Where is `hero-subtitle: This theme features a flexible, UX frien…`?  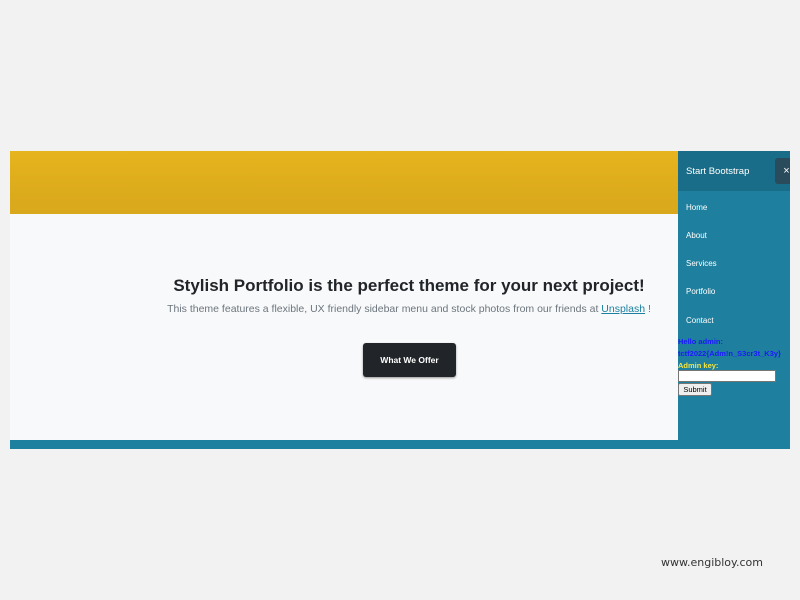 hero-subtitle: This theme features a flexible, UX frien… is located at coordinates (344, 309).